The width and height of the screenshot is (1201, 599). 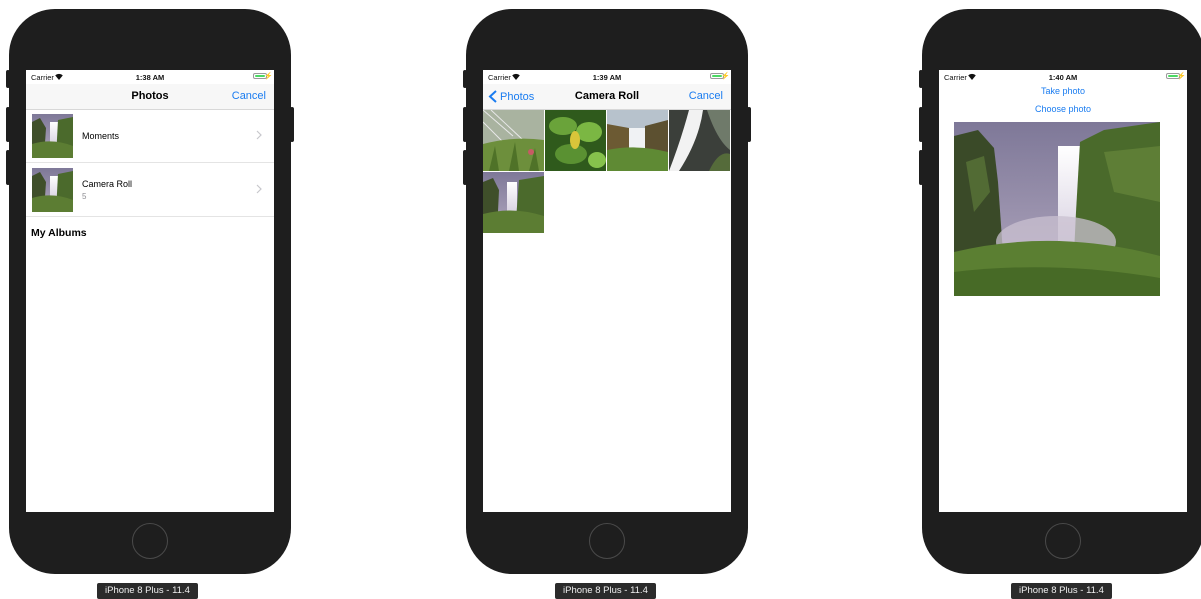 I want to click on status-time: 1:39 AM, so click(x=607, y=77).